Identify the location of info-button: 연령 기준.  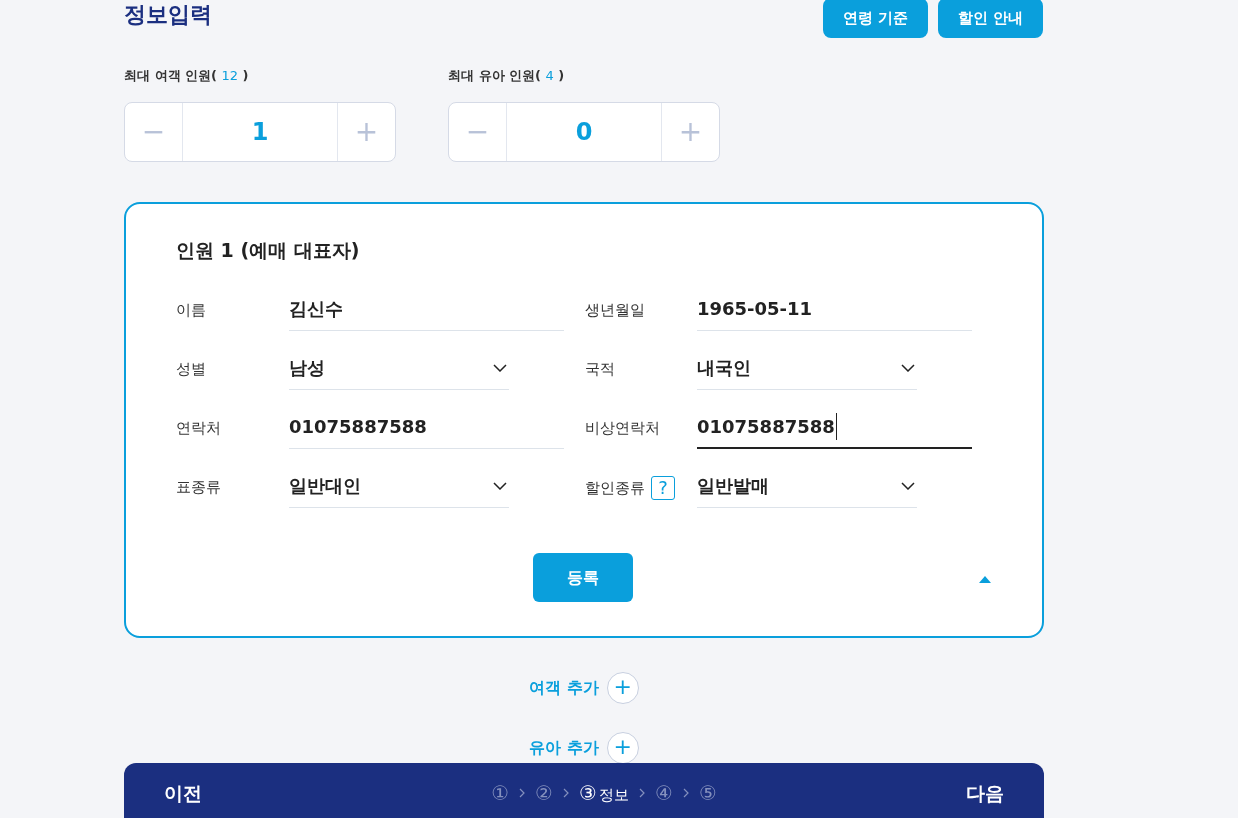
(875, 19).